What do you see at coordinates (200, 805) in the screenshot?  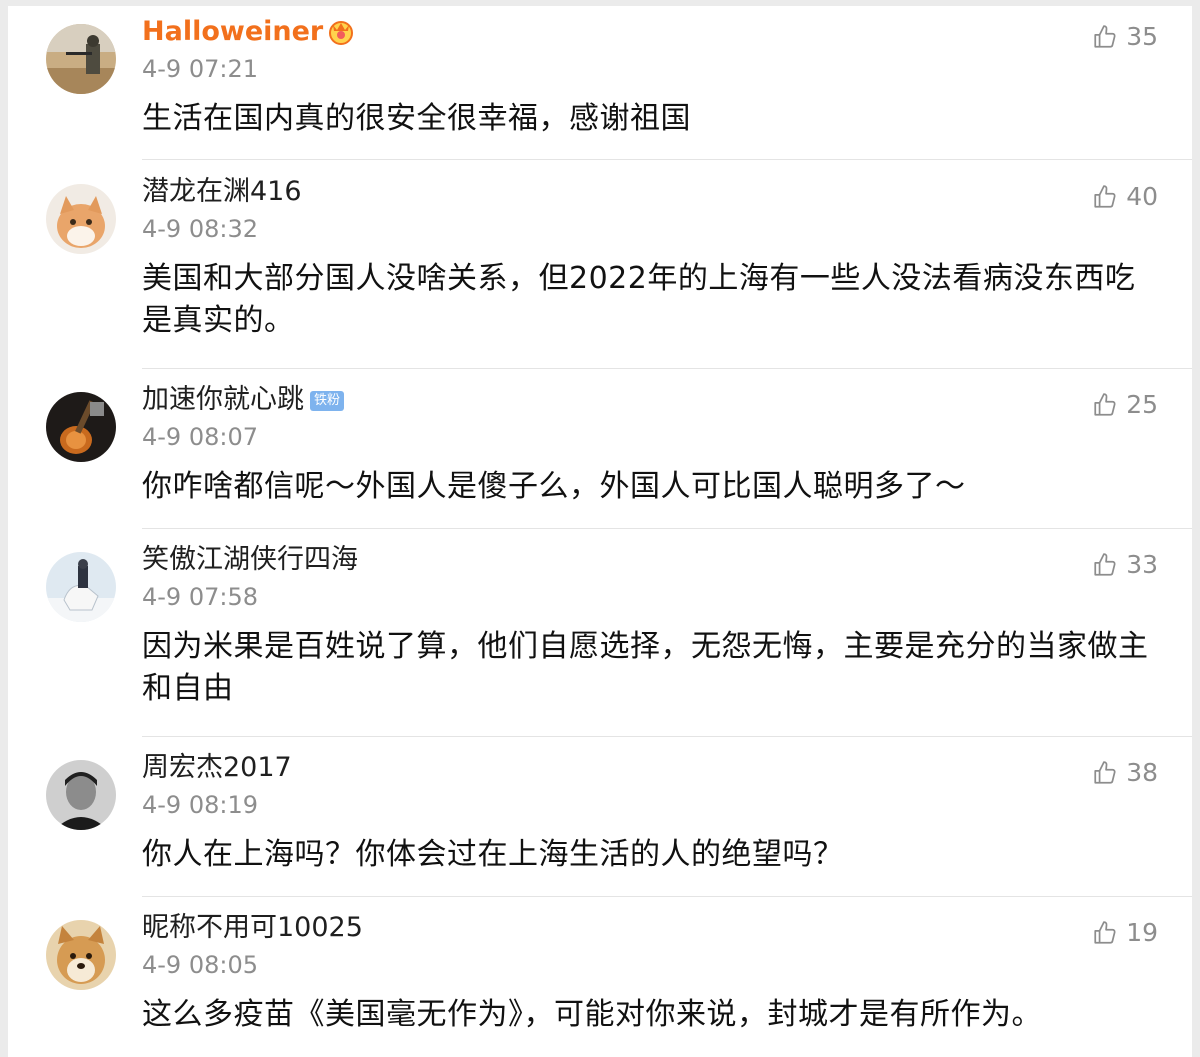 I see `comment-time: 4-9 08:19` at bounding box center [200, 805].